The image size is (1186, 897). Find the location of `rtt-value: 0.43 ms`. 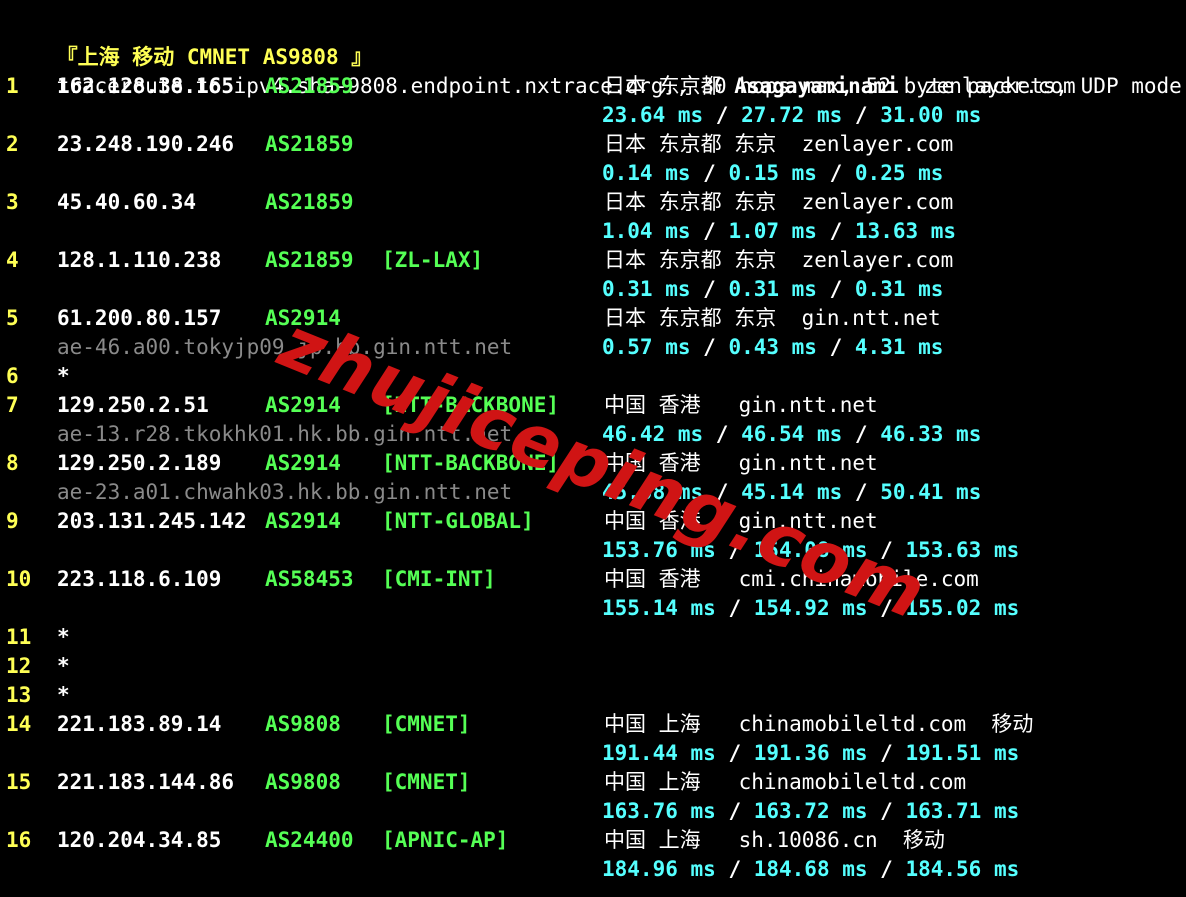

rtt-value: 0.43 ms is located at coordinates (772, 347).